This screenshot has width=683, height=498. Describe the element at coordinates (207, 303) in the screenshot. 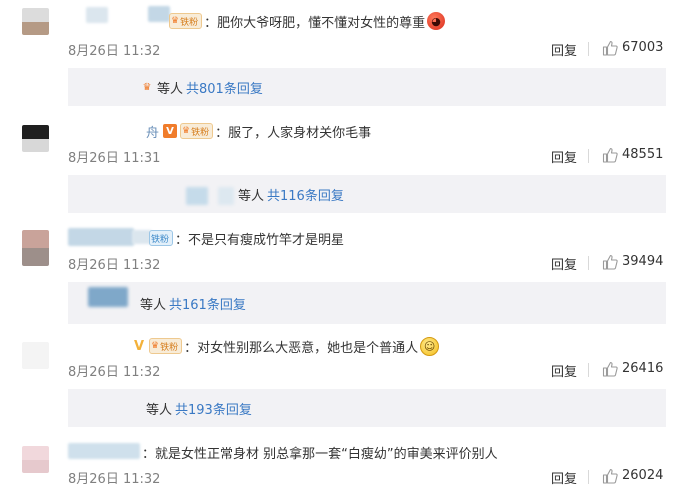

I see `reply-total-link: 共161条回复` at that location.